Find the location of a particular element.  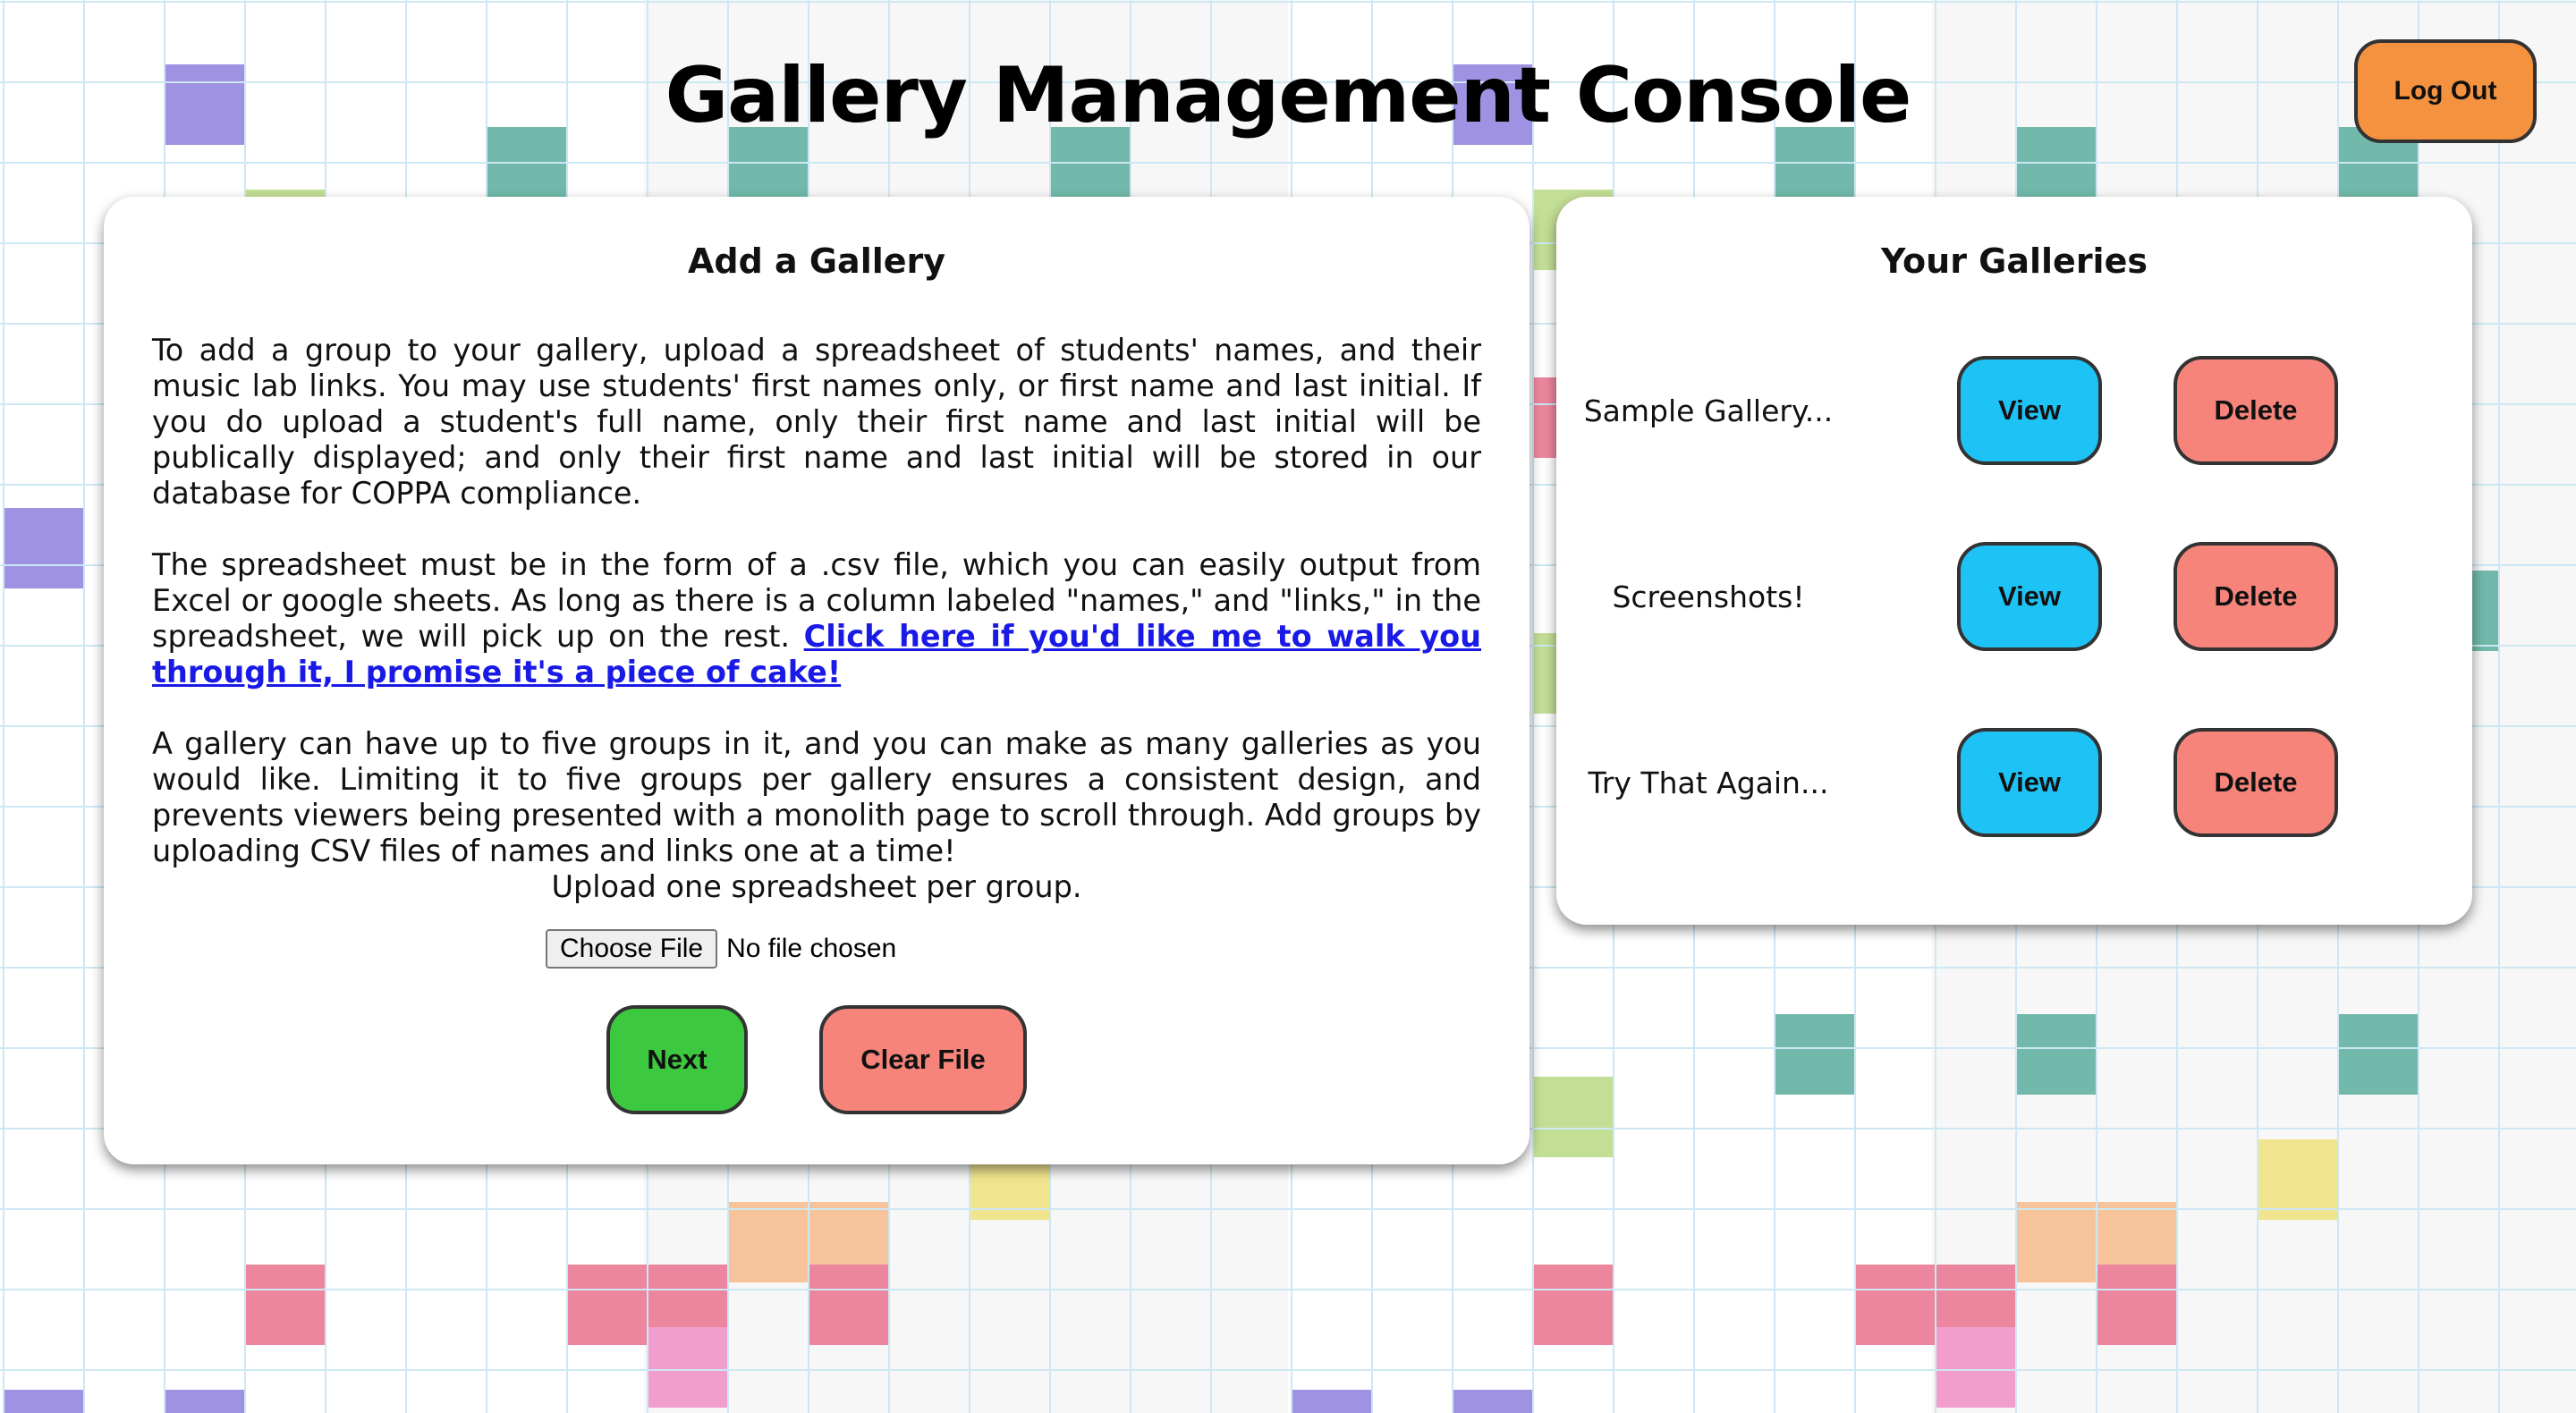

page-title: Gallery Management Console is located at coordinates (1288, 95).